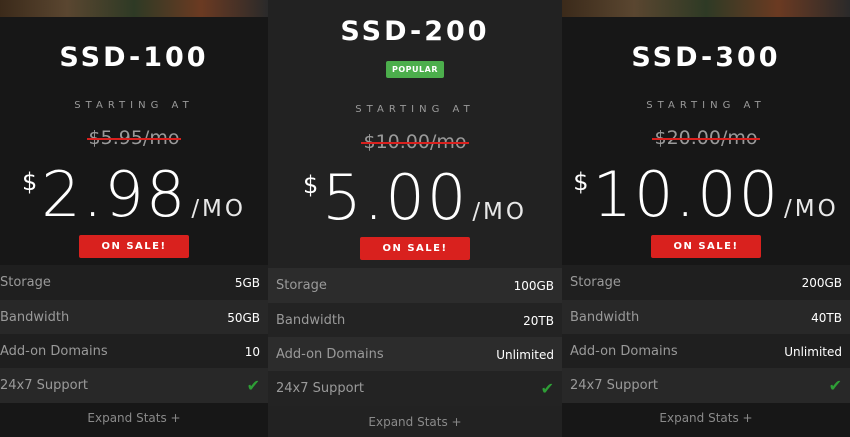 The width and height of the screenshot is (850, 437). I want to click on feature-row-addon-domains: Add-on Domains 10, so click(134, 351).